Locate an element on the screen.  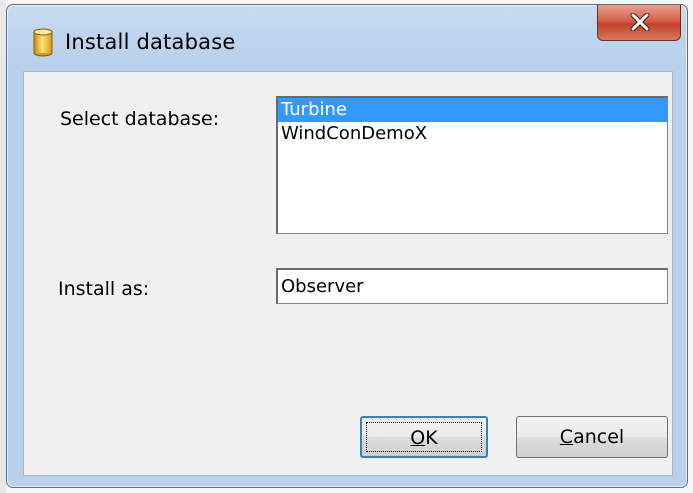
database-icon is located at coordinates (43, 42).